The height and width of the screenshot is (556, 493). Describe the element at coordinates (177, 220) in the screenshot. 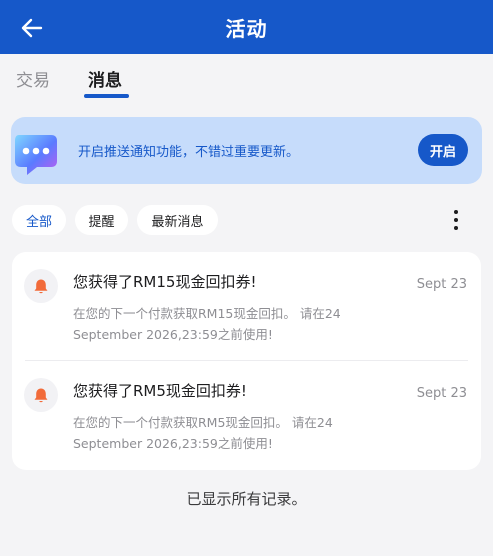

I see `filter-chip-latest-news: 最新消息` at that location.